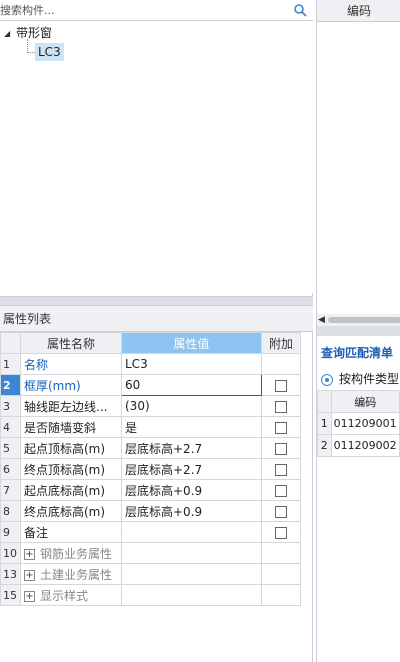  I want to click on table-row-group: 13 + 土建业务属性, so click(150, 574).